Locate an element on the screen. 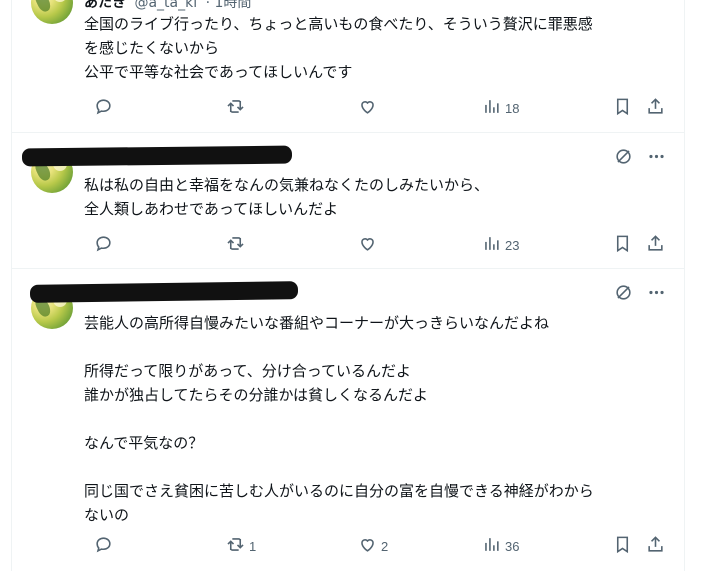 The height and width of the screenshot is (571, 704). tweet-actions: 18 is located at coordinates (379, 108).